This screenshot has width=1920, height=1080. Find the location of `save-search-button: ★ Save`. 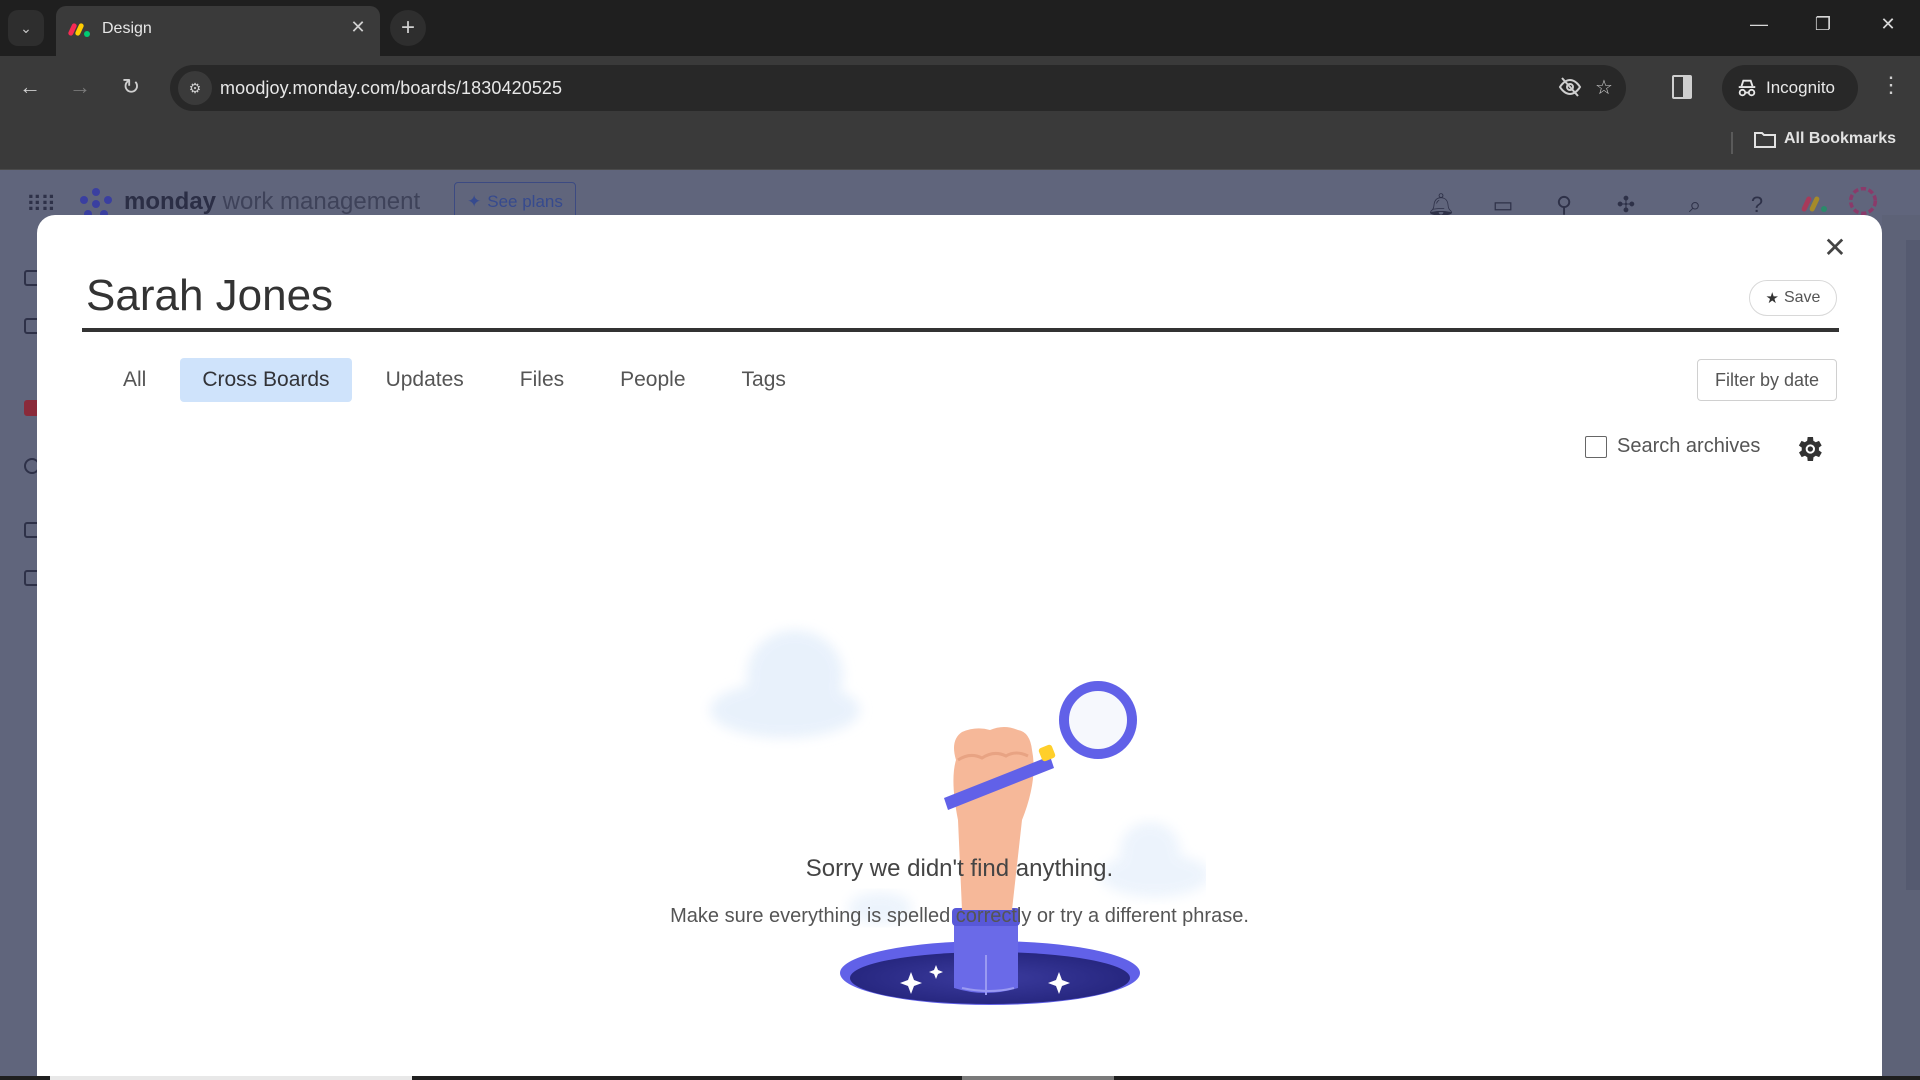

save-search-button: ★ Save is located at coordinates (1793, 298).